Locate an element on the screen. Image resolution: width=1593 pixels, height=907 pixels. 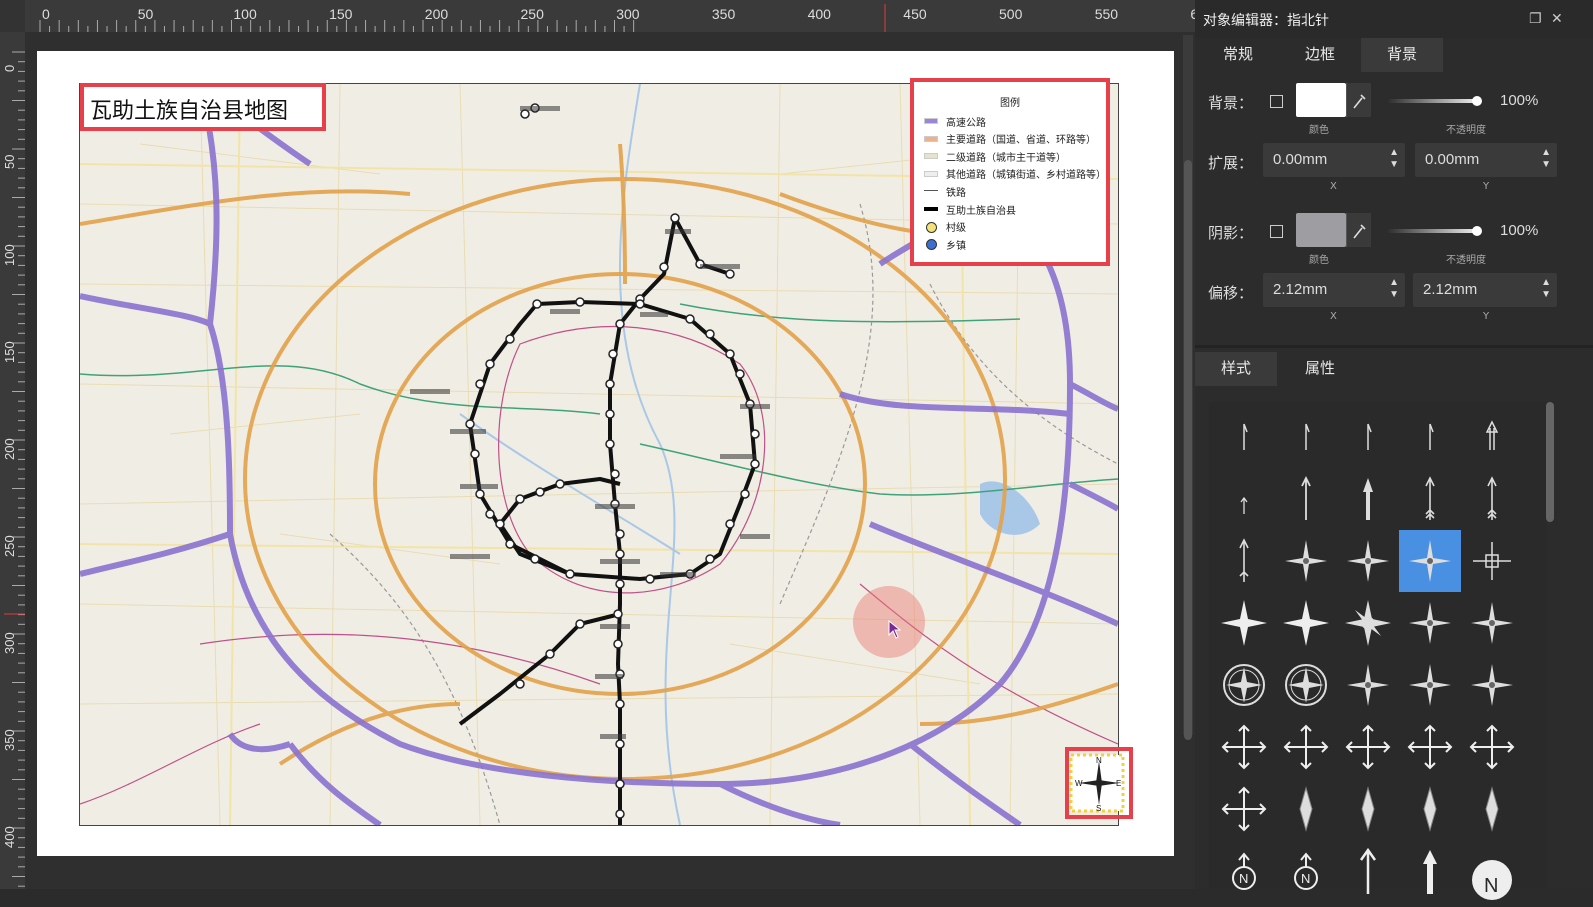
compass-cross-icon is located at coordinates (1492, 561).